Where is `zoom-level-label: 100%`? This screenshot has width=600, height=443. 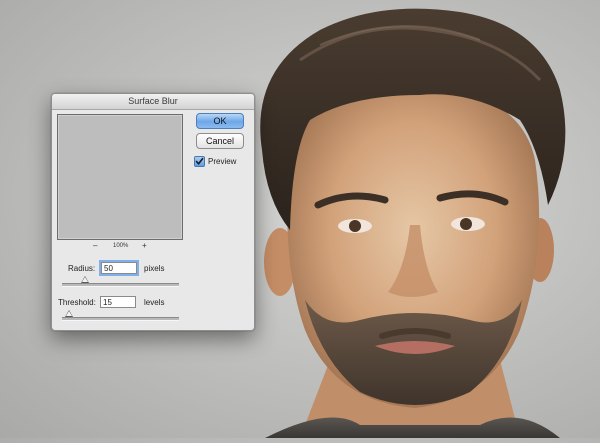
zoom-level-label: 100% is located at coordinates (121, 246).